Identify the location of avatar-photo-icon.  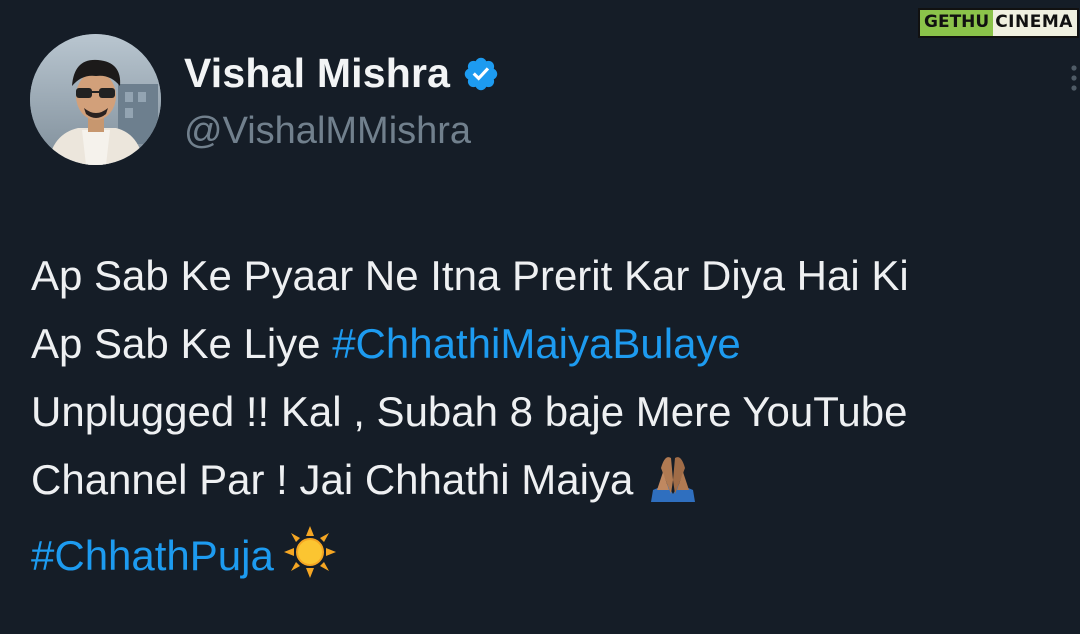
(95, 99).